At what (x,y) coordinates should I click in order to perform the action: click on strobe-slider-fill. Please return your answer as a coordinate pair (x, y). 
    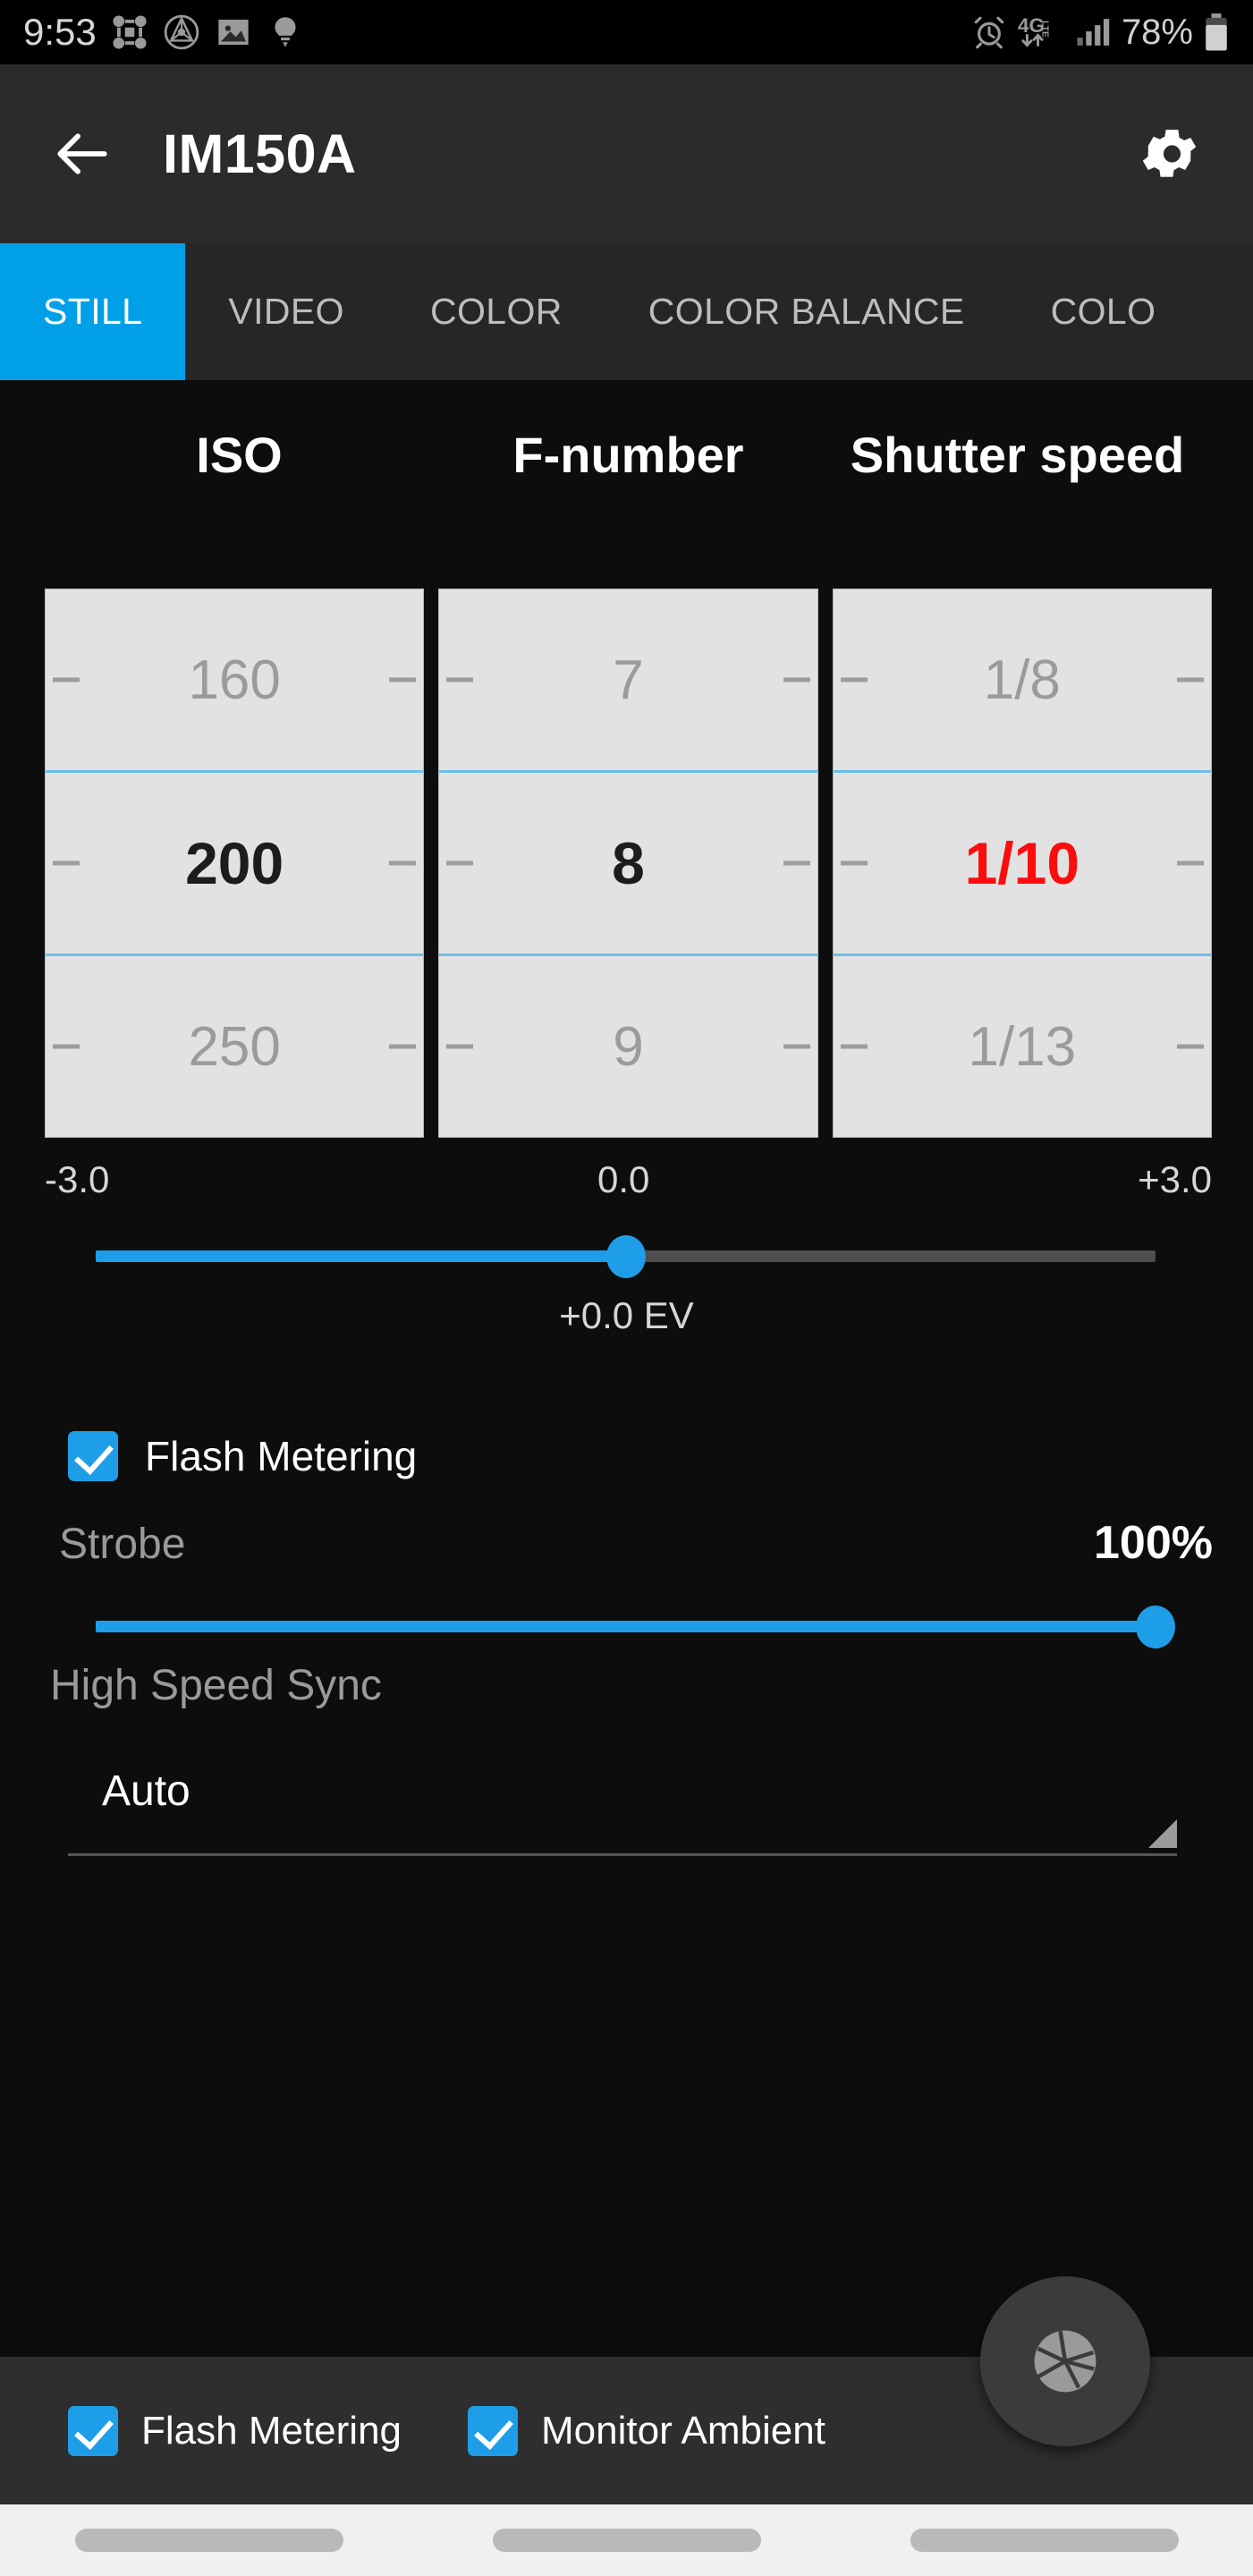
    Looking at the image, I should click on (626, 1626).